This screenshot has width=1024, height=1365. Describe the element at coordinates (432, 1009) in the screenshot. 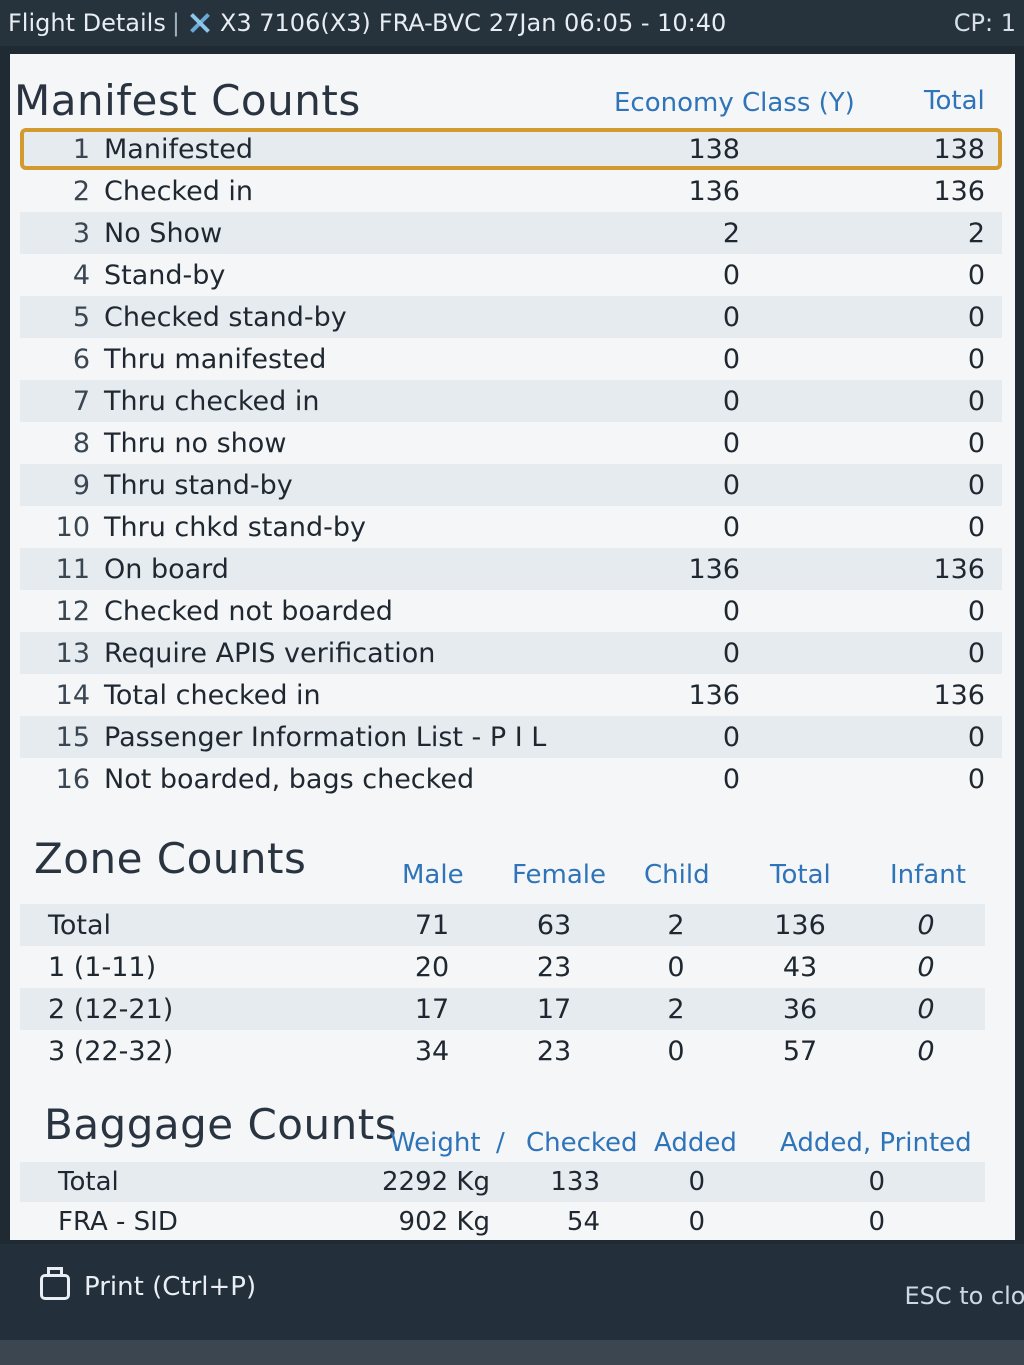

I see `zone-male-value: 17` at that location.